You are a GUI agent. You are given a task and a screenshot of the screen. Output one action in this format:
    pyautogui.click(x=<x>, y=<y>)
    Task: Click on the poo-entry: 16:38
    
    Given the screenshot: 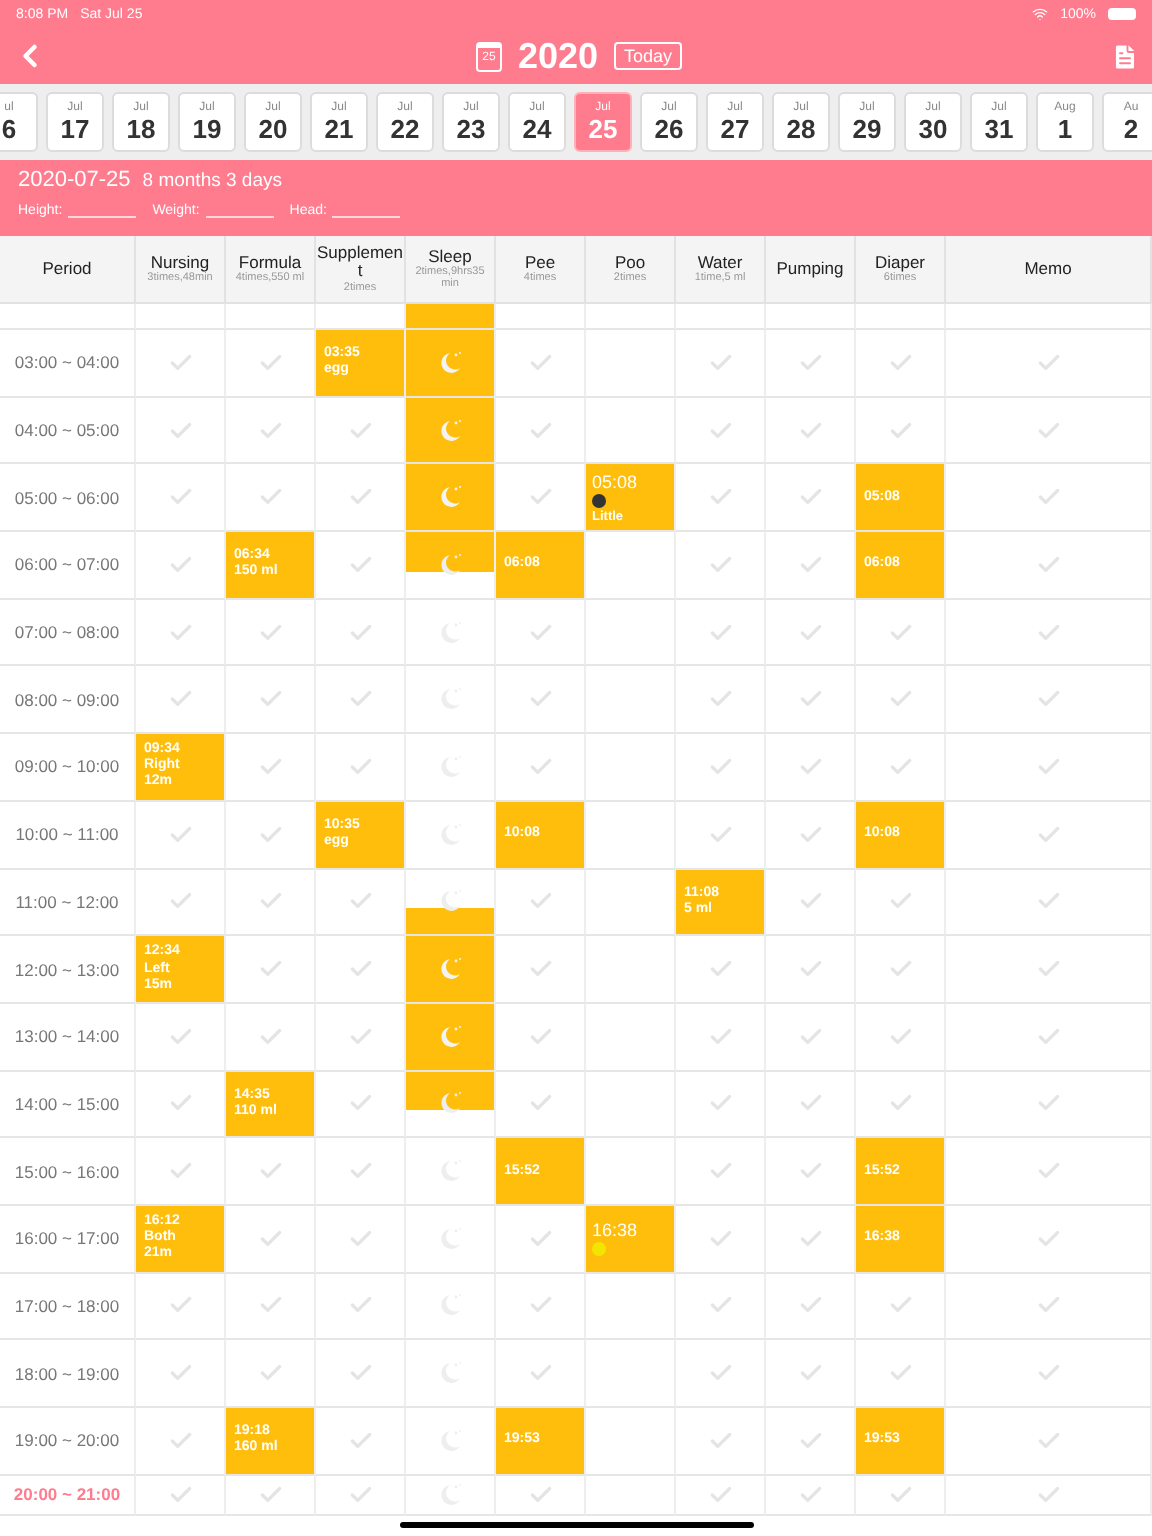 What is the action you would take?
    pyautogui.click(x=630, y=1238)
    